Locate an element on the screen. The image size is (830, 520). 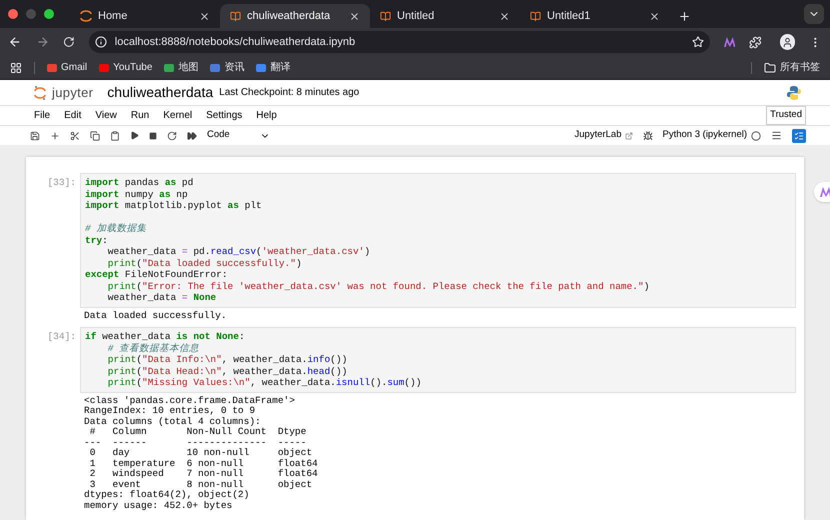
run-icon is located at coordinates (134, 135).